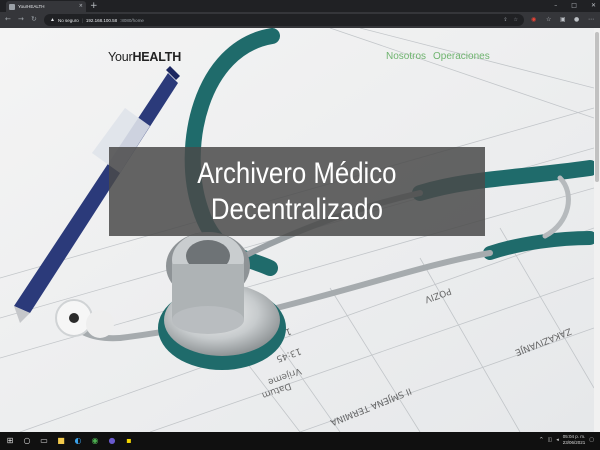 Image resolution: width=600 pixels, height=450 pixels. Describe the element at coordinates (593, 5) in the screenshot. I see `close-window-icon: ✕` at that location.